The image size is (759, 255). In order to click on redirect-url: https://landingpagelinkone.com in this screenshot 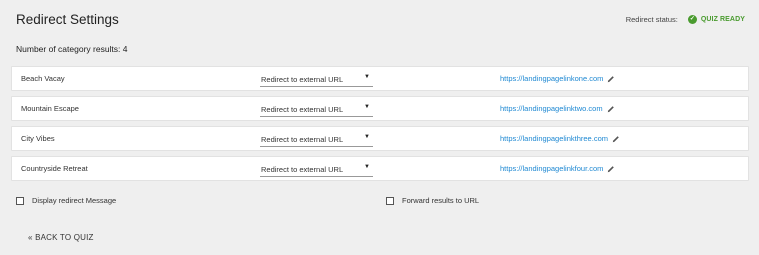, I will do `click(557, 78)`.